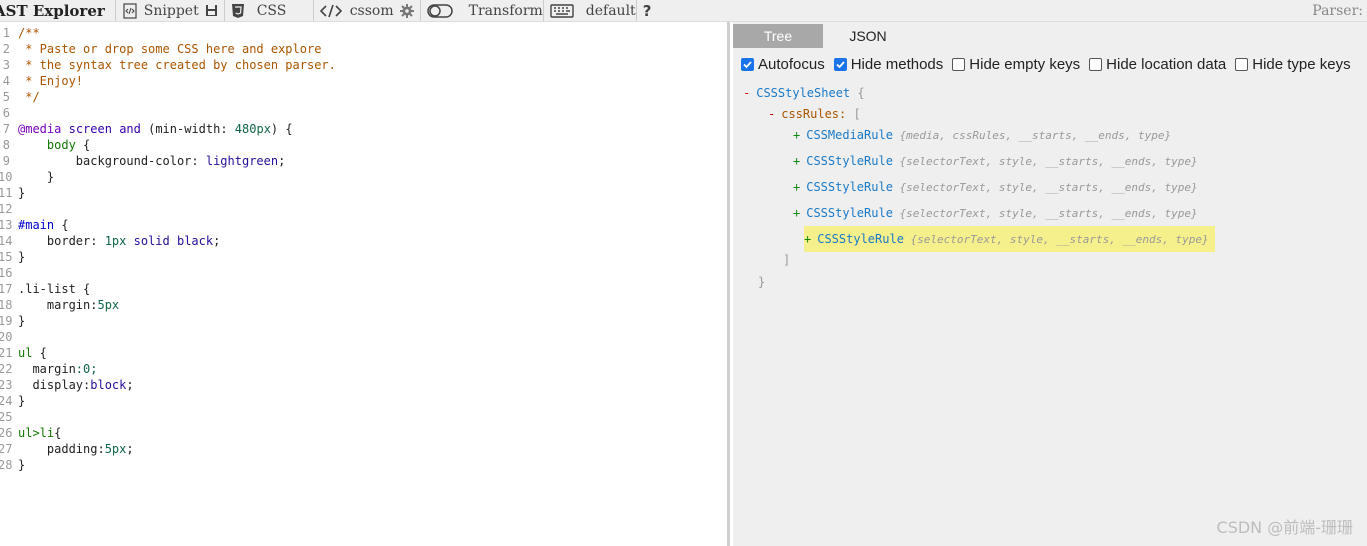  What do you see at coordinates (6, 369) in the screenshot?
I see `line-number: 22` at bounding box center [6, 369].